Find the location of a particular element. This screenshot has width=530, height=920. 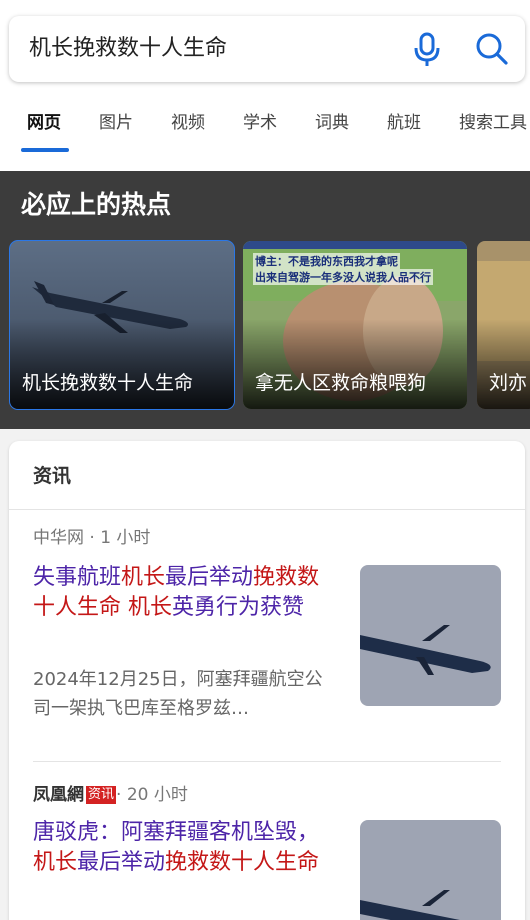

microphone-icon is located at coordinates (427, 49).